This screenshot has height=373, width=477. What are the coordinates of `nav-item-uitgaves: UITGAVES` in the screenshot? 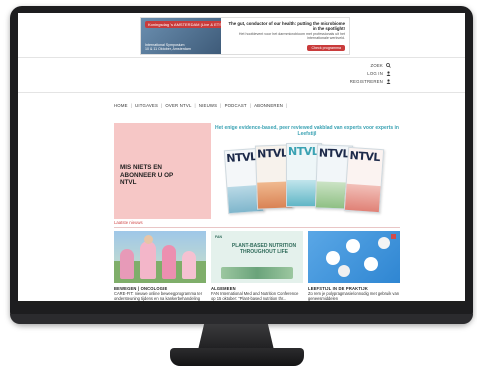 It's located at (146, 105).